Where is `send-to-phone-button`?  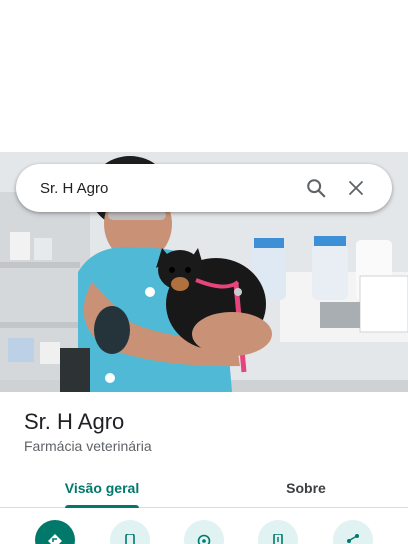 send-to-phone-button is located at coordinates (278, 532).